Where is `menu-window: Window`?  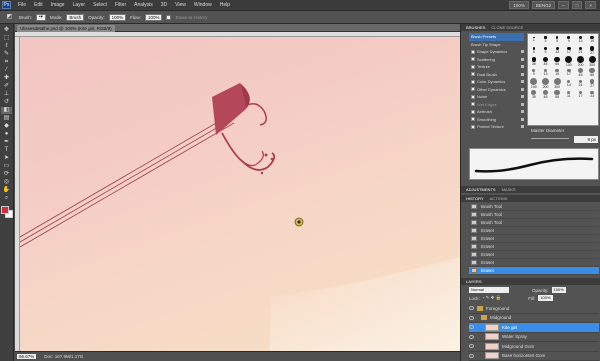 menu-window: Window is located at coordinates (203, 5).